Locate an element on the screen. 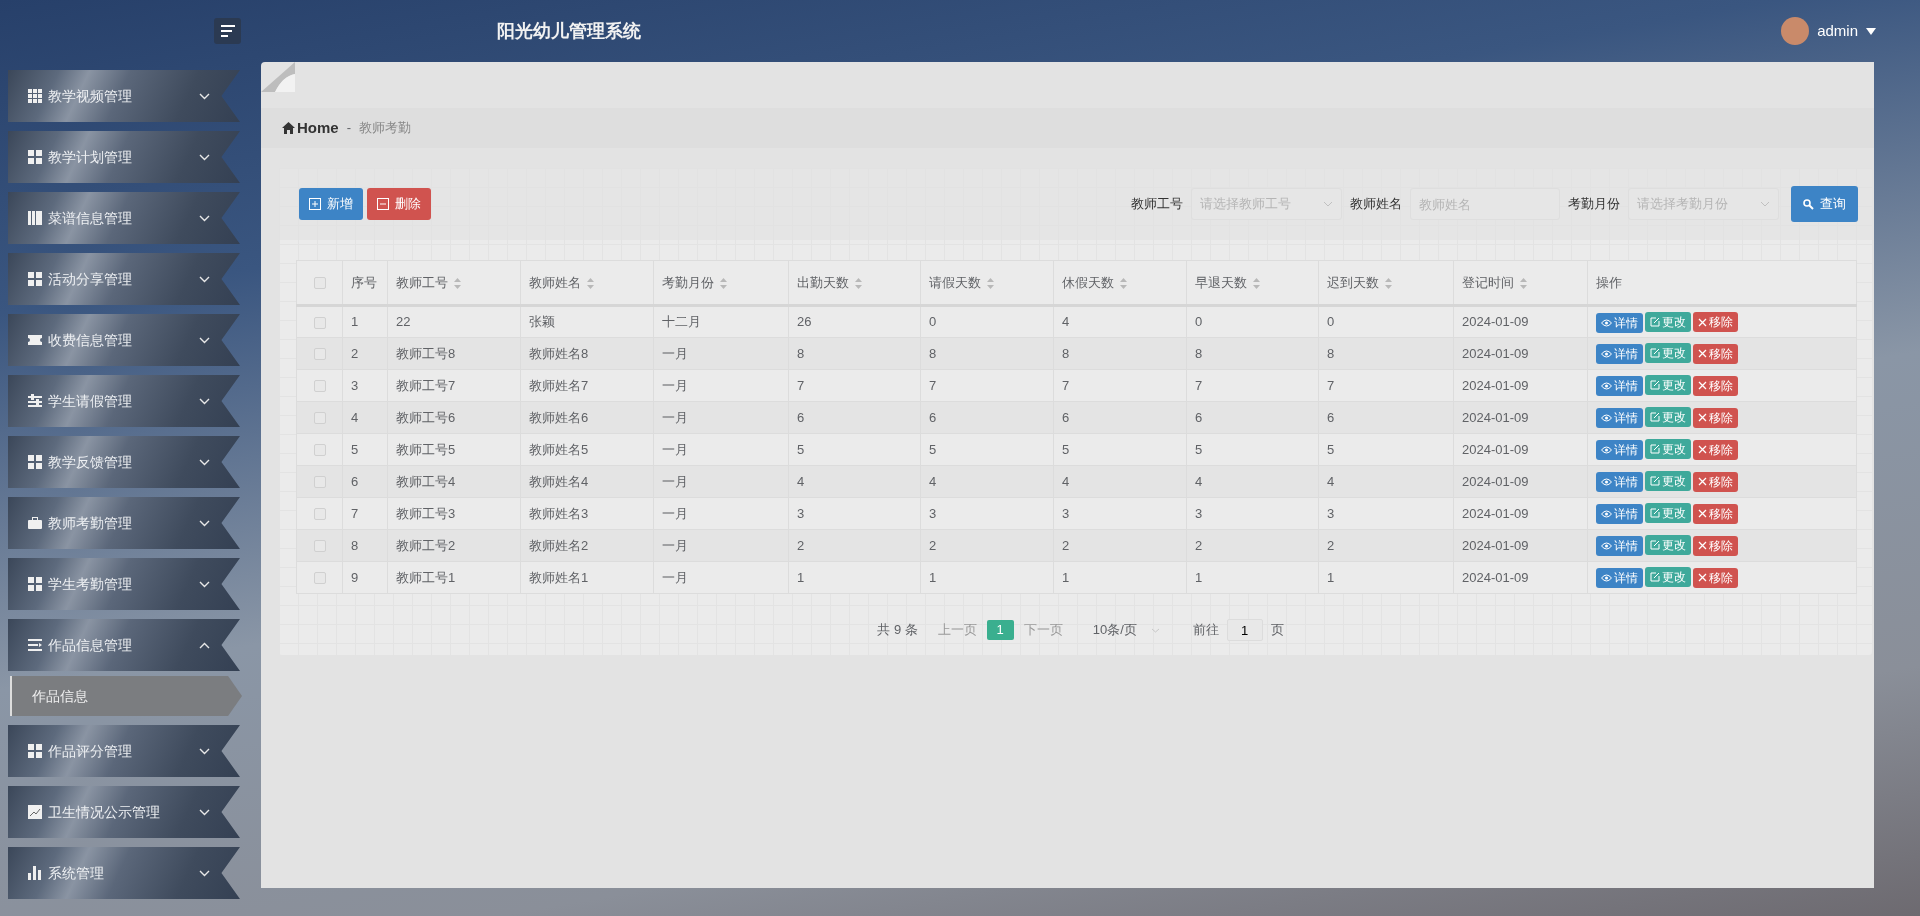  table-cell: 教师姓名6 is located at coordinates (587, 417).